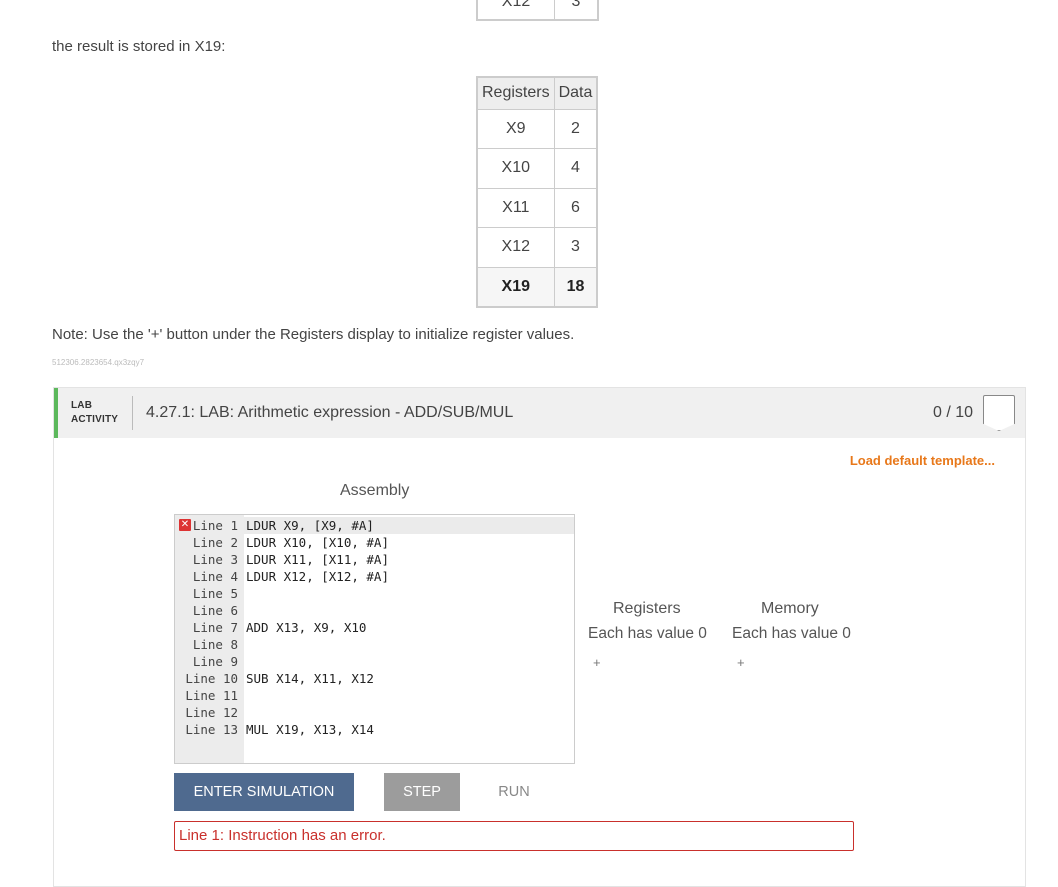  I want to click on line-number: Line 2, so click(215, 542).